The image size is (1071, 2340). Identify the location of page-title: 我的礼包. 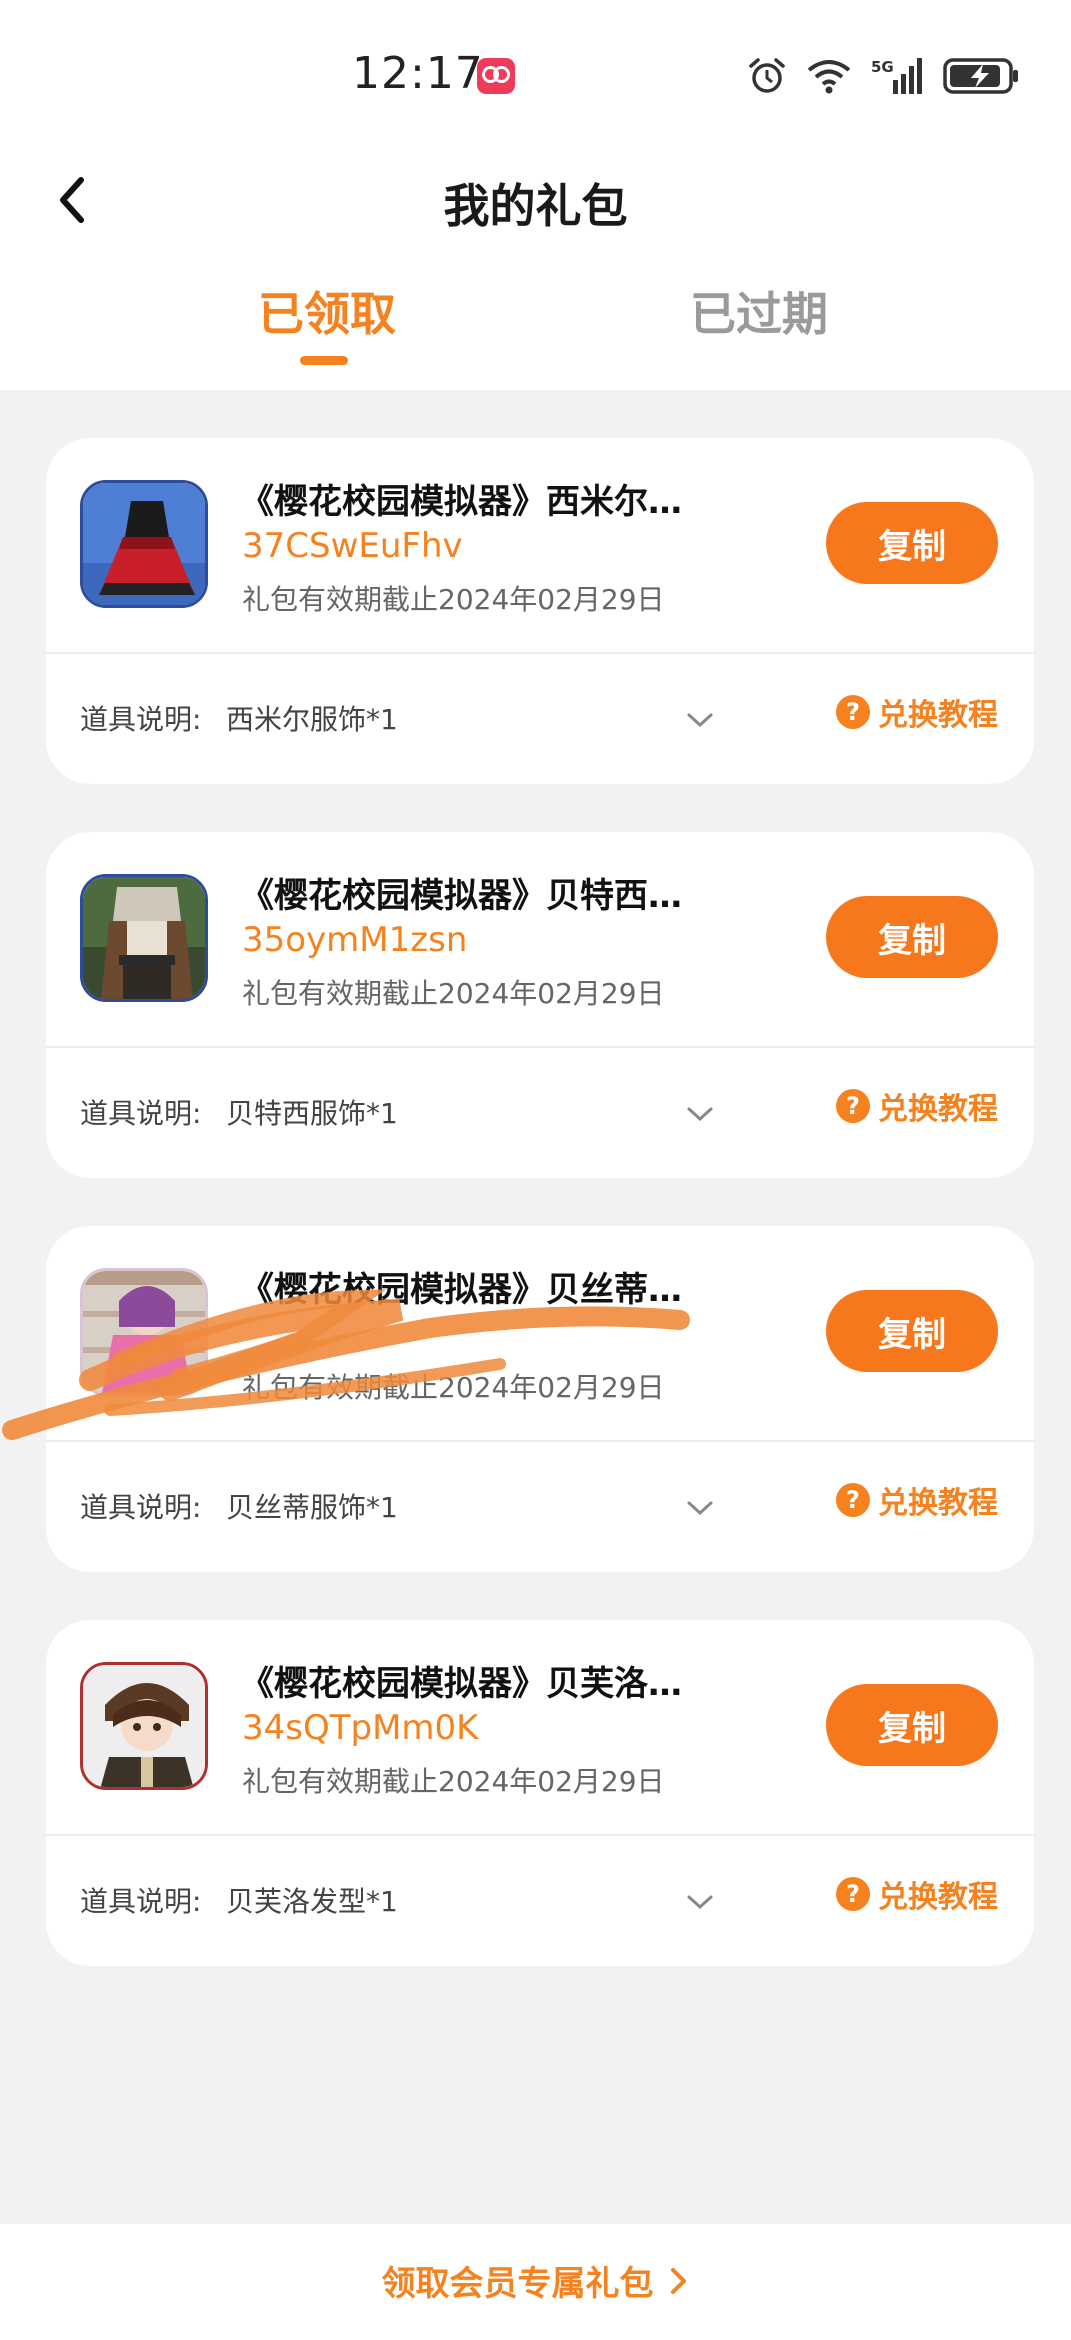
(535, 206).